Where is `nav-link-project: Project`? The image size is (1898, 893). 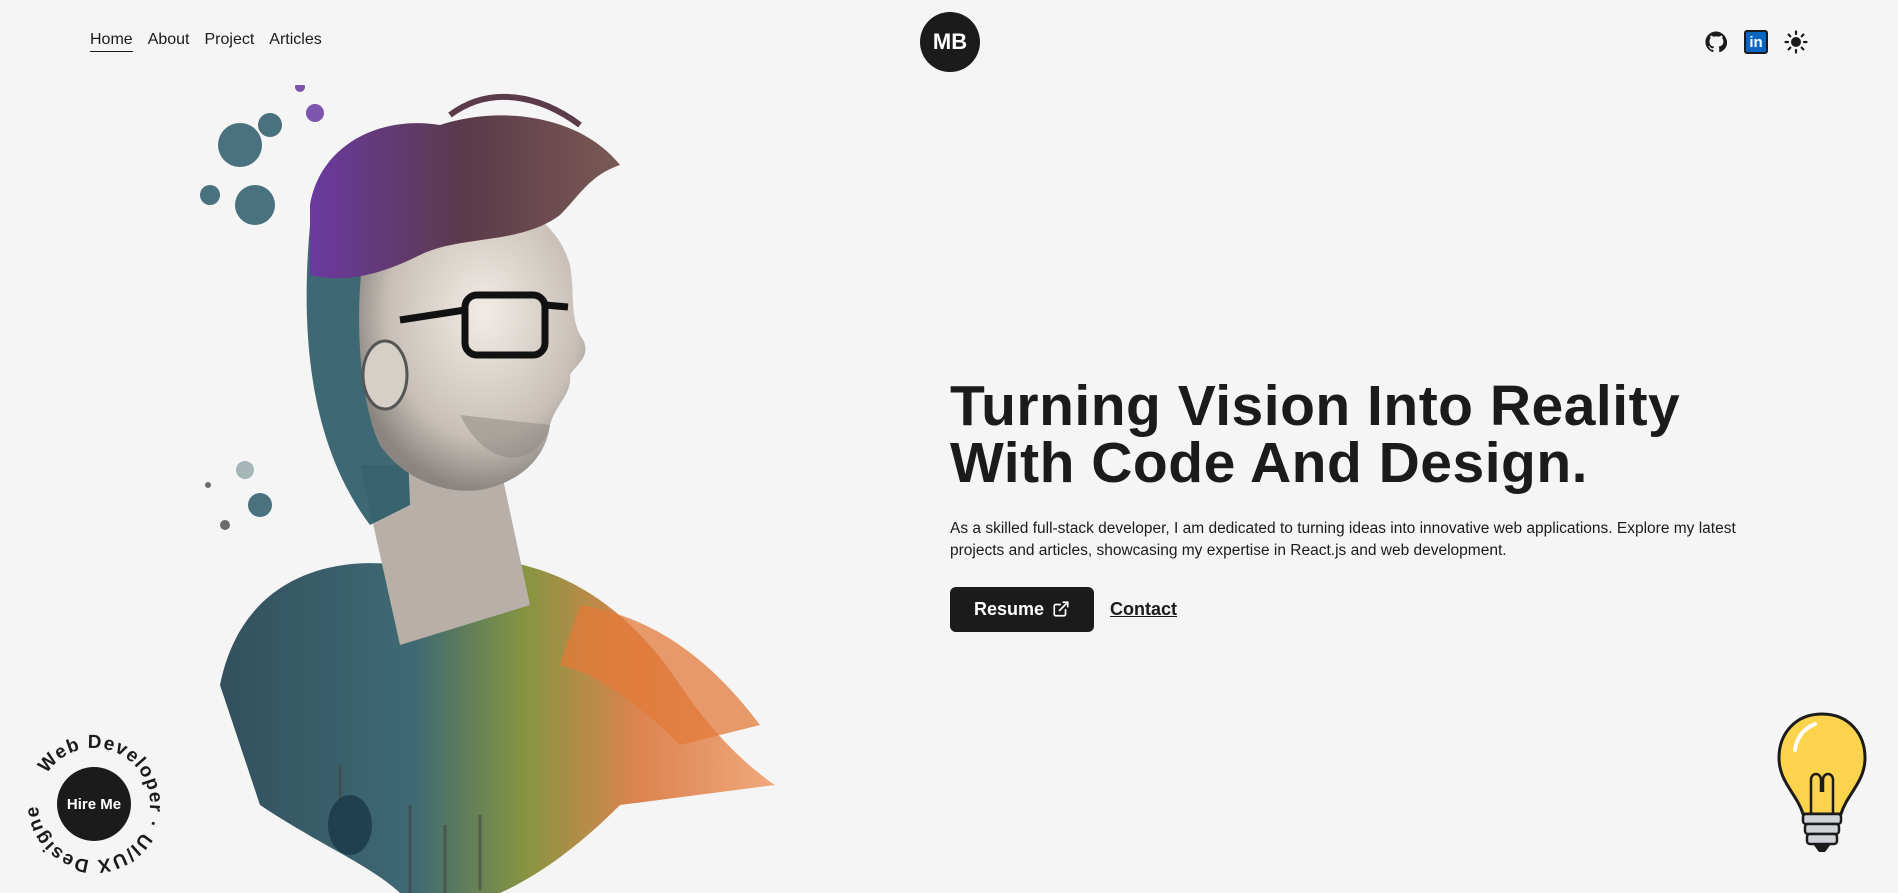 nav-link-project: Project is located at coordinates (230, 41).